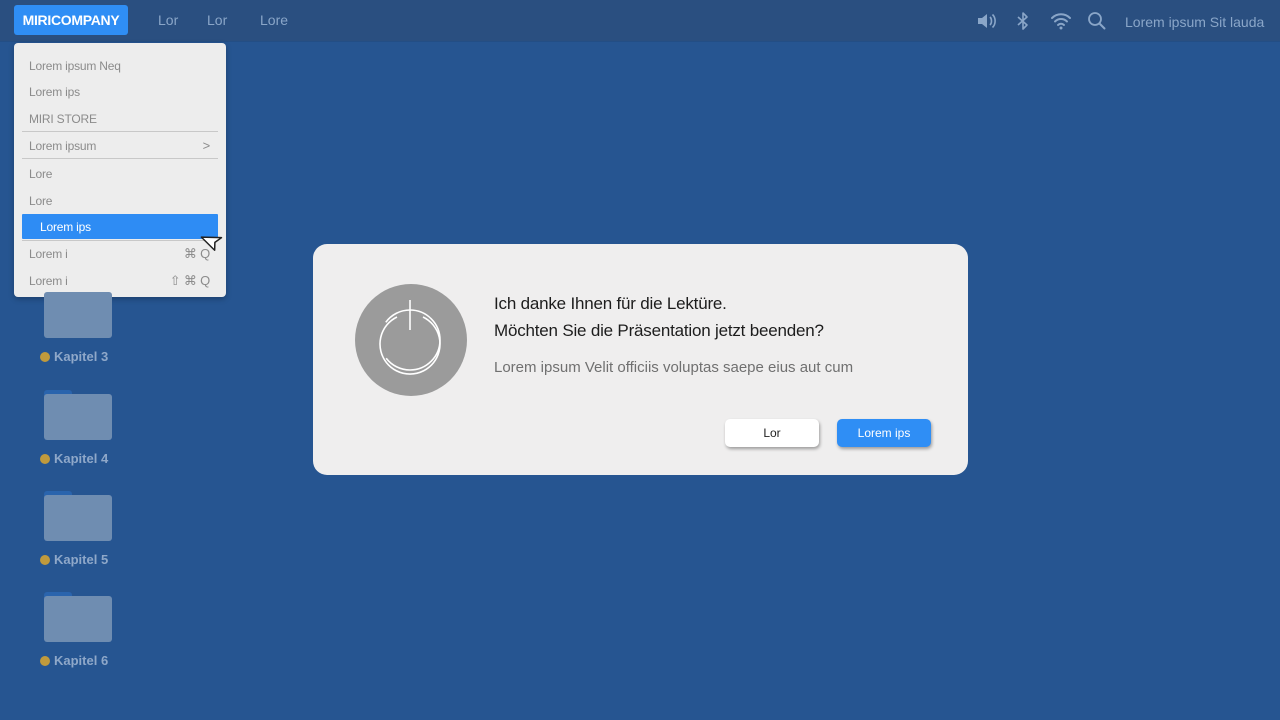 Image resolution: width=1280 pixels, height=720 pixels. Describe the element at coordinates (120, 65) in the screenshot. I see `menu-item-about: Lorem ipsum Neq` at that location.